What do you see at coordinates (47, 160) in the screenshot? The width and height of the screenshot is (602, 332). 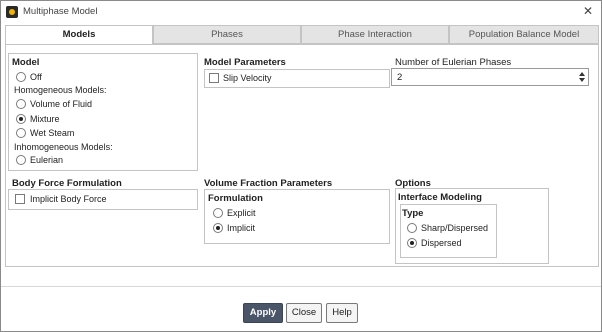 I see `eulerian-label: Eulerian` at bounding box center [47, 160].